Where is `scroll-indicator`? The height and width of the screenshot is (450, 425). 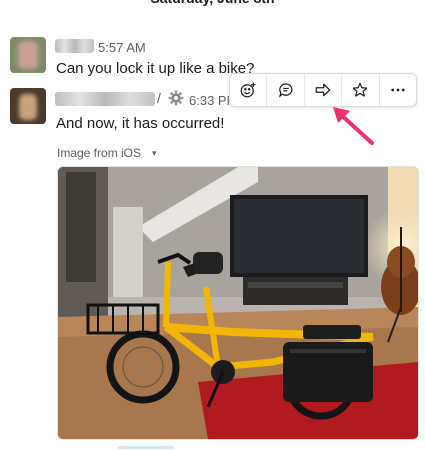
scroll-indicator is located at coordinates (146, 447).